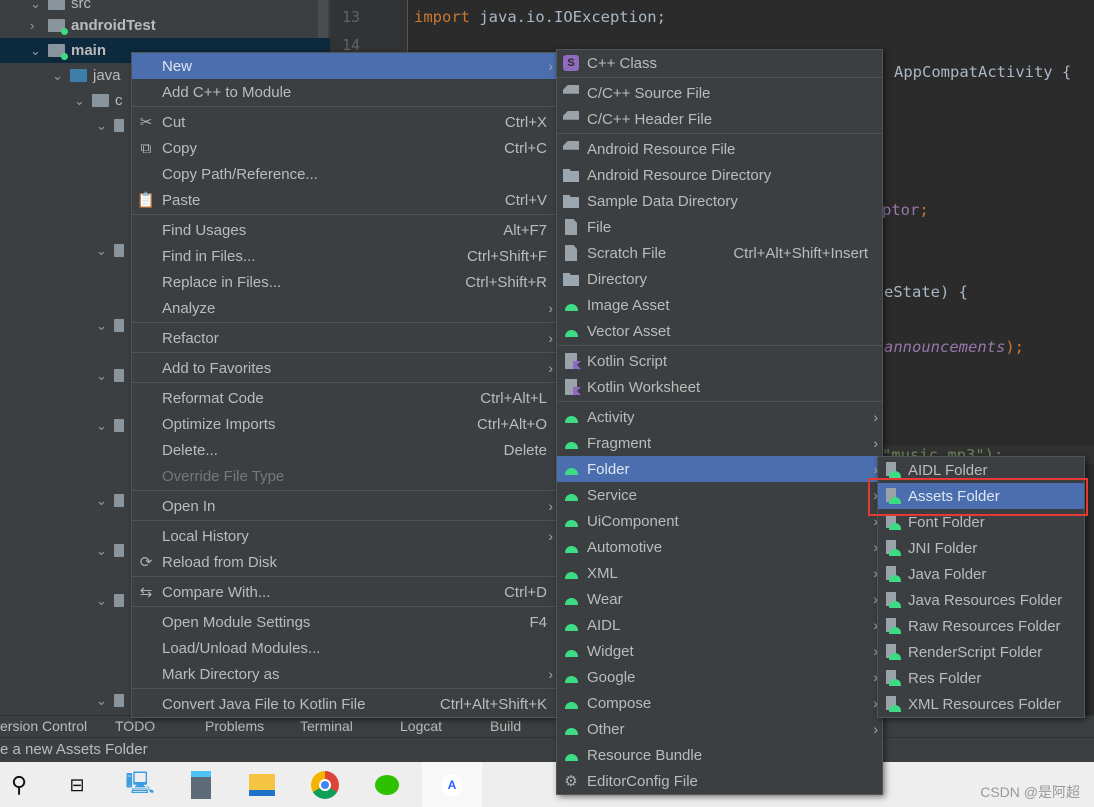 Image resolution: width=1094 pixels, height=807 pixels. I want to click on menu-item-vector-asset: Vector Asset, so click(719, 331).